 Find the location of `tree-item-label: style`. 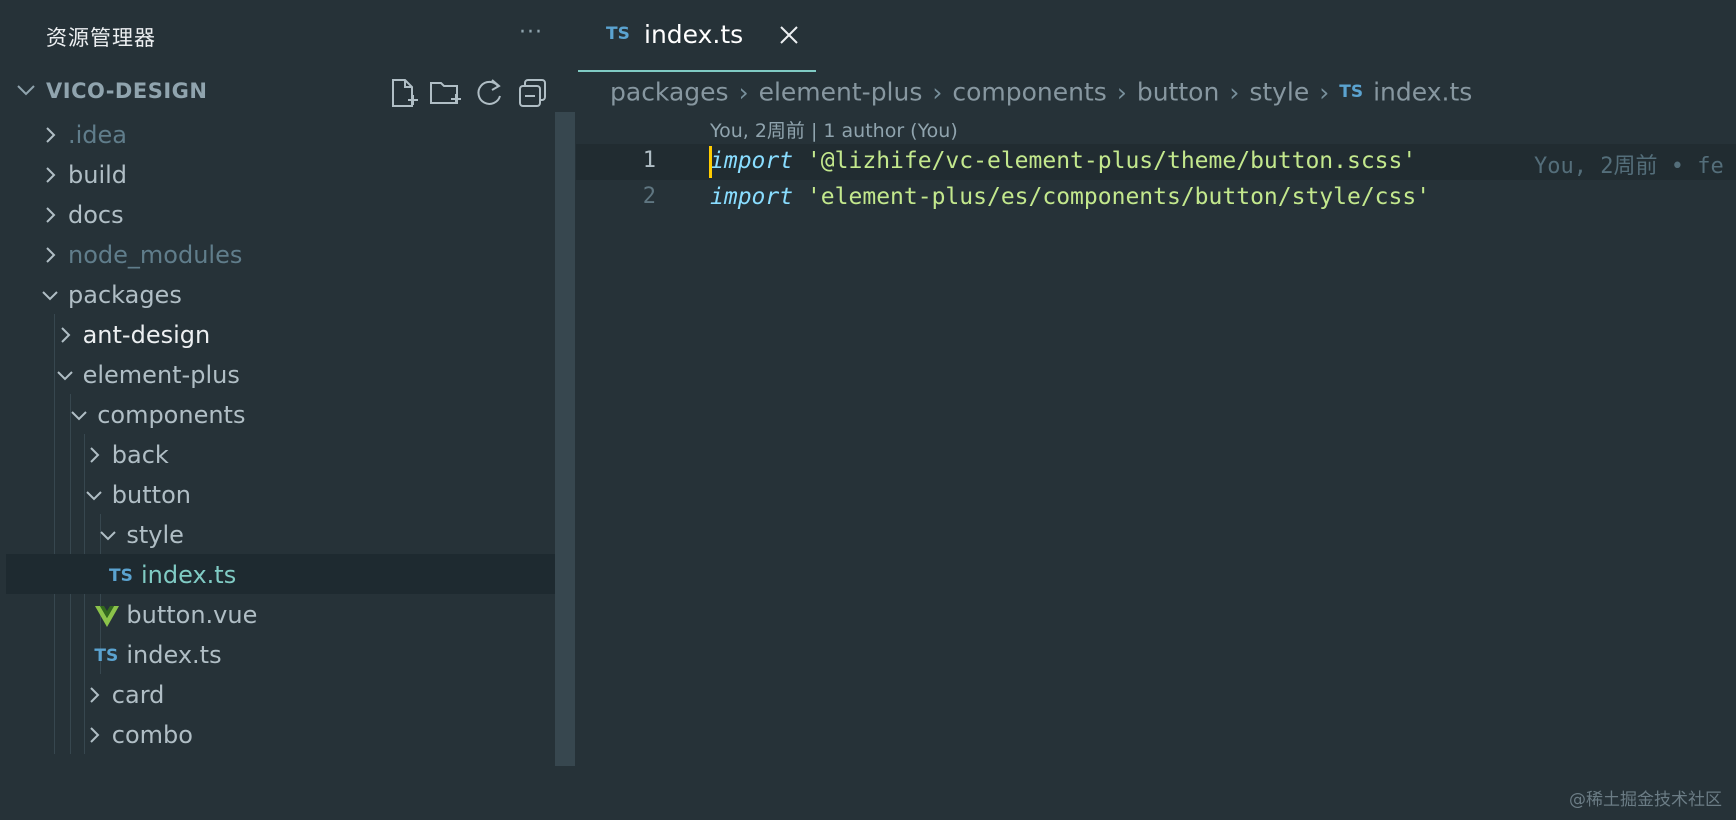

tree-item-label: style is located at coordinates (155, 535).